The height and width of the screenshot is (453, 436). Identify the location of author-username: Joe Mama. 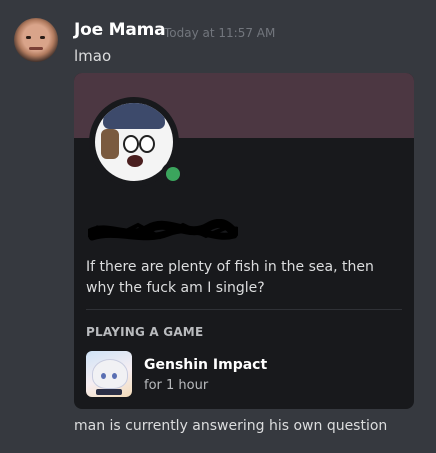
(120, 30).